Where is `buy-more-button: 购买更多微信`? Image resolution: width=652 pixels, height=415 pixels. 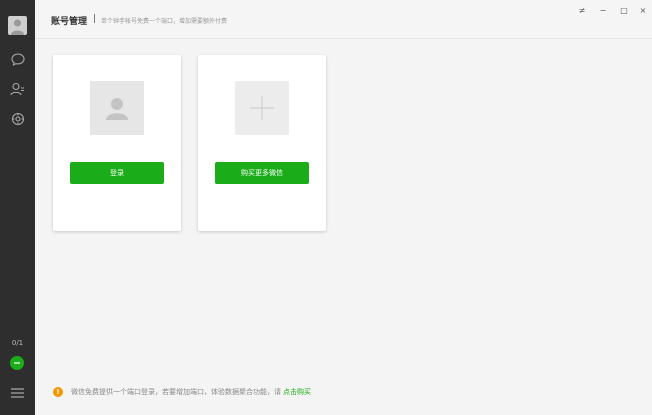 buy-more-button: 购买更多微信 is located at coordinates (262, 173).